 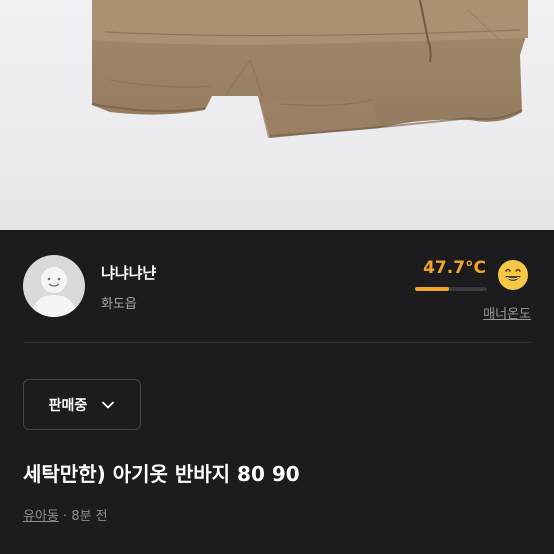 I want to click on post-meta: 유아동 · 8분 전, so click(x=65, y=514).